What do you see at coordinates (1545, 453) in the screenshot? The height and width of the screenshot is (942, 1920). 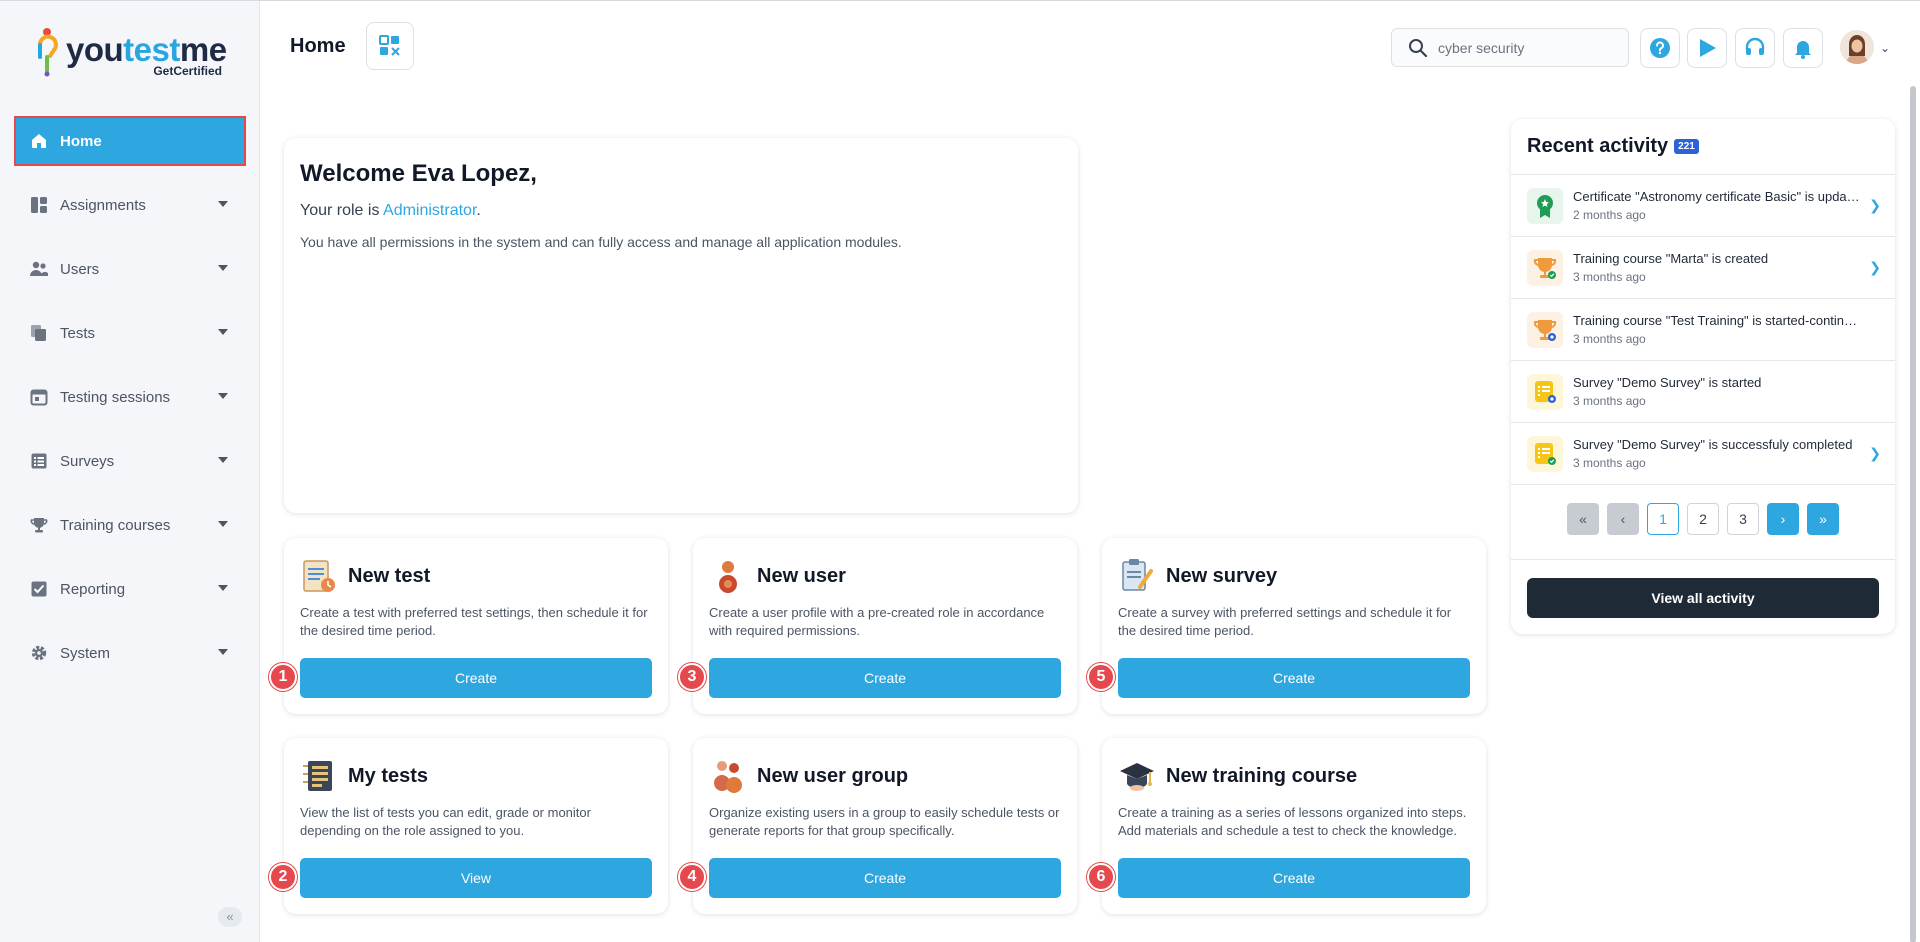 I see `survey-icon` at bounding box center [1545, 453].